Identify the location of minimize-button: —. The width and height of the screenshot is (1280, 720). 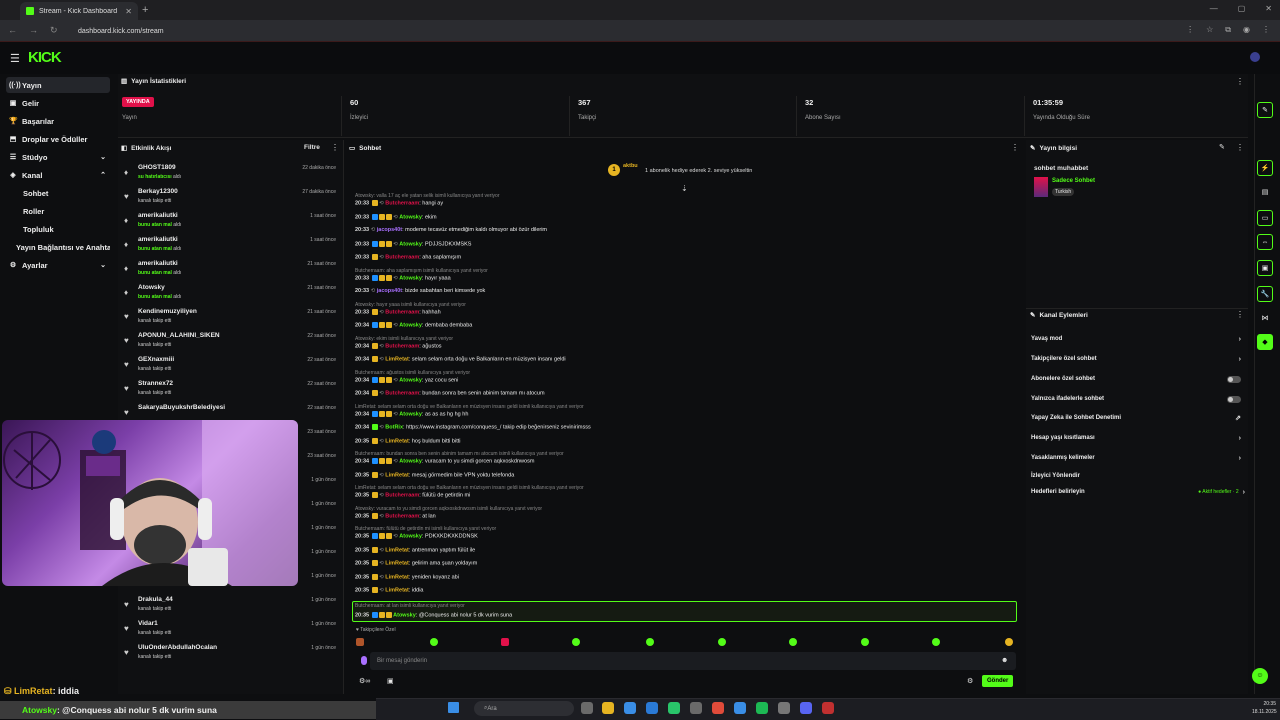
(1214, 8).